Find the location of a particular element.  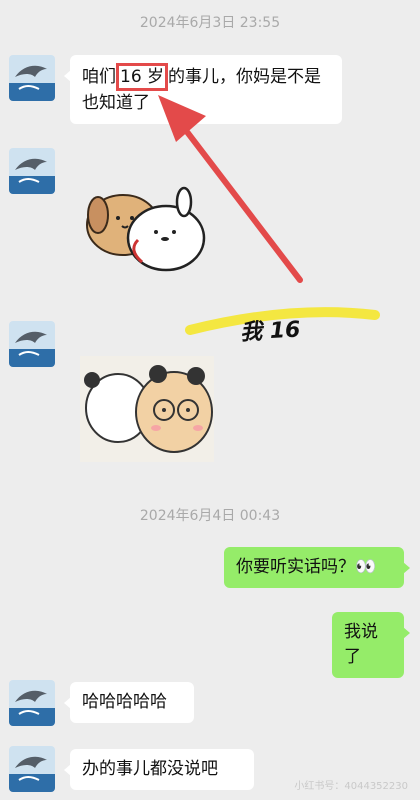

message-bubble-out: 我说了 is located at coordinates (371, 645).